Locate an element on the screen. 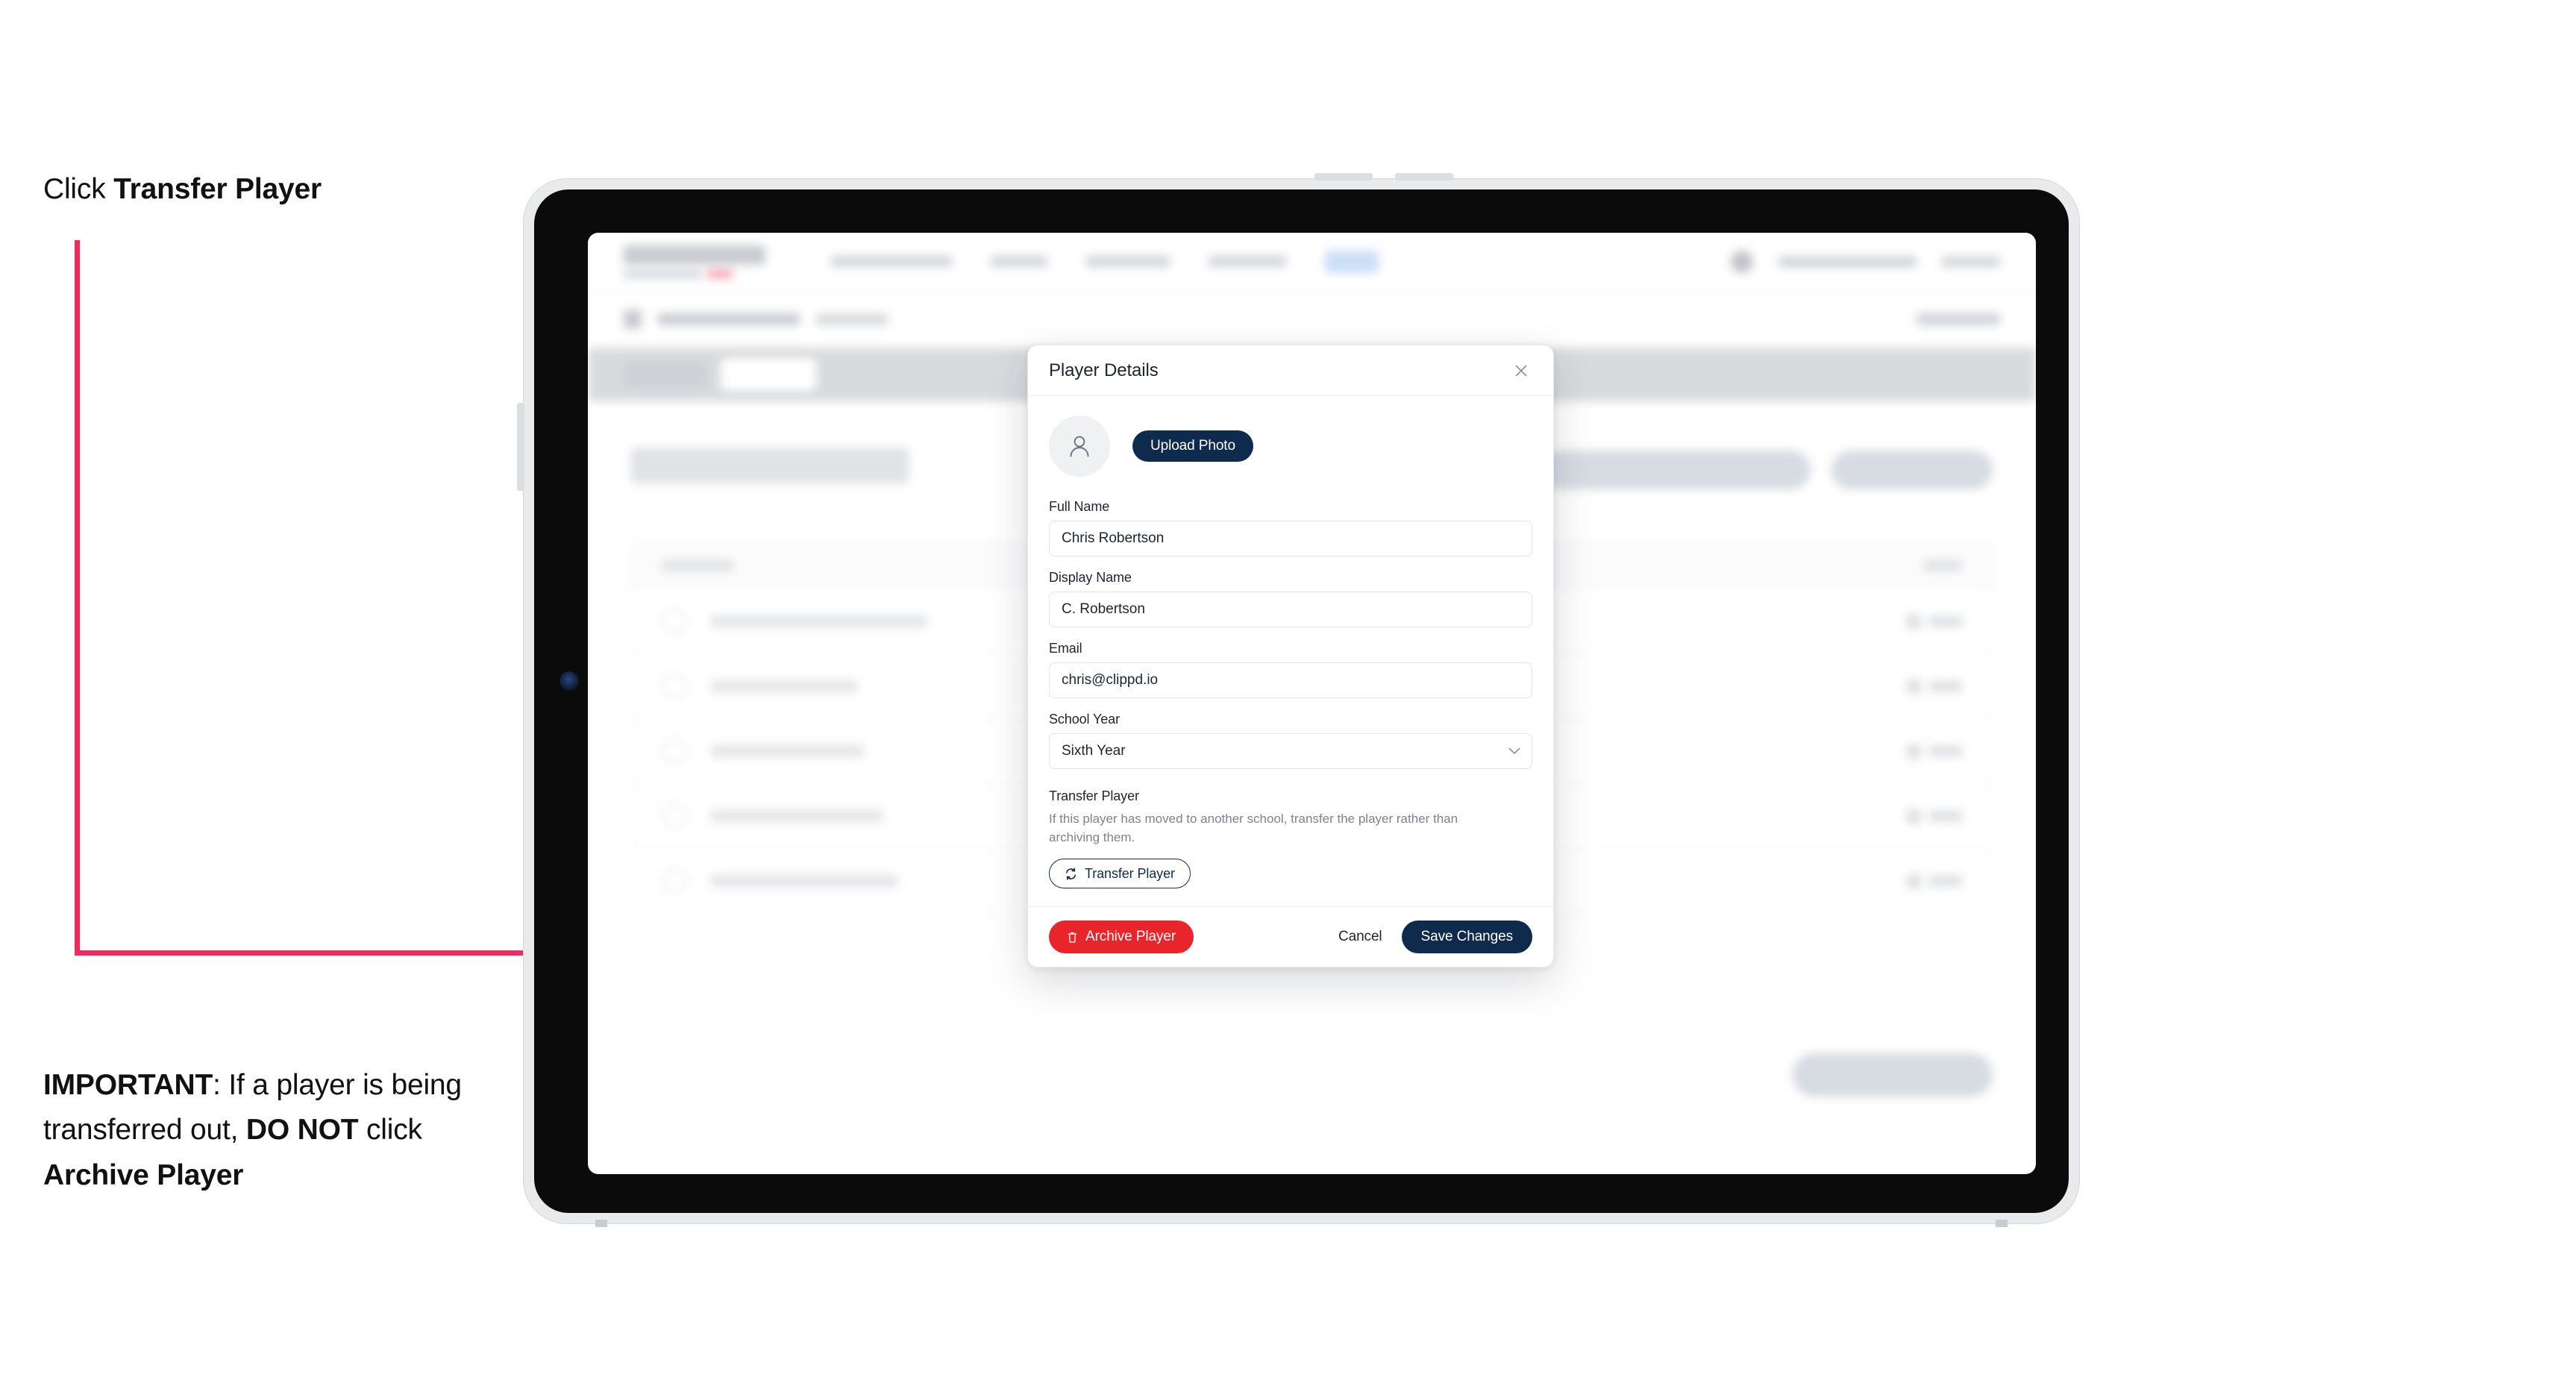 The height and width of the screenshot is (1386, 2576). modal-header: Player Details is located at coordinates (1290, 370).